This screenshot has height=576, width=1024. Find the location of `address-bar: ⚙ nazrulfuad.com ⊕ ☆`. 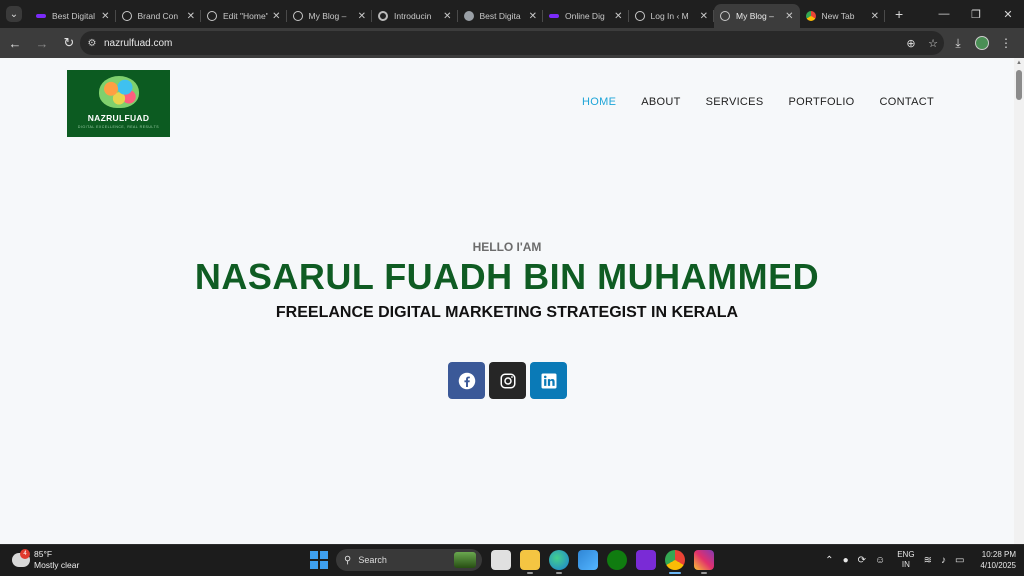

address-bar: ⚙ nazrulfuad.com ⊕ ☆ is located at coordinates (512, 43).